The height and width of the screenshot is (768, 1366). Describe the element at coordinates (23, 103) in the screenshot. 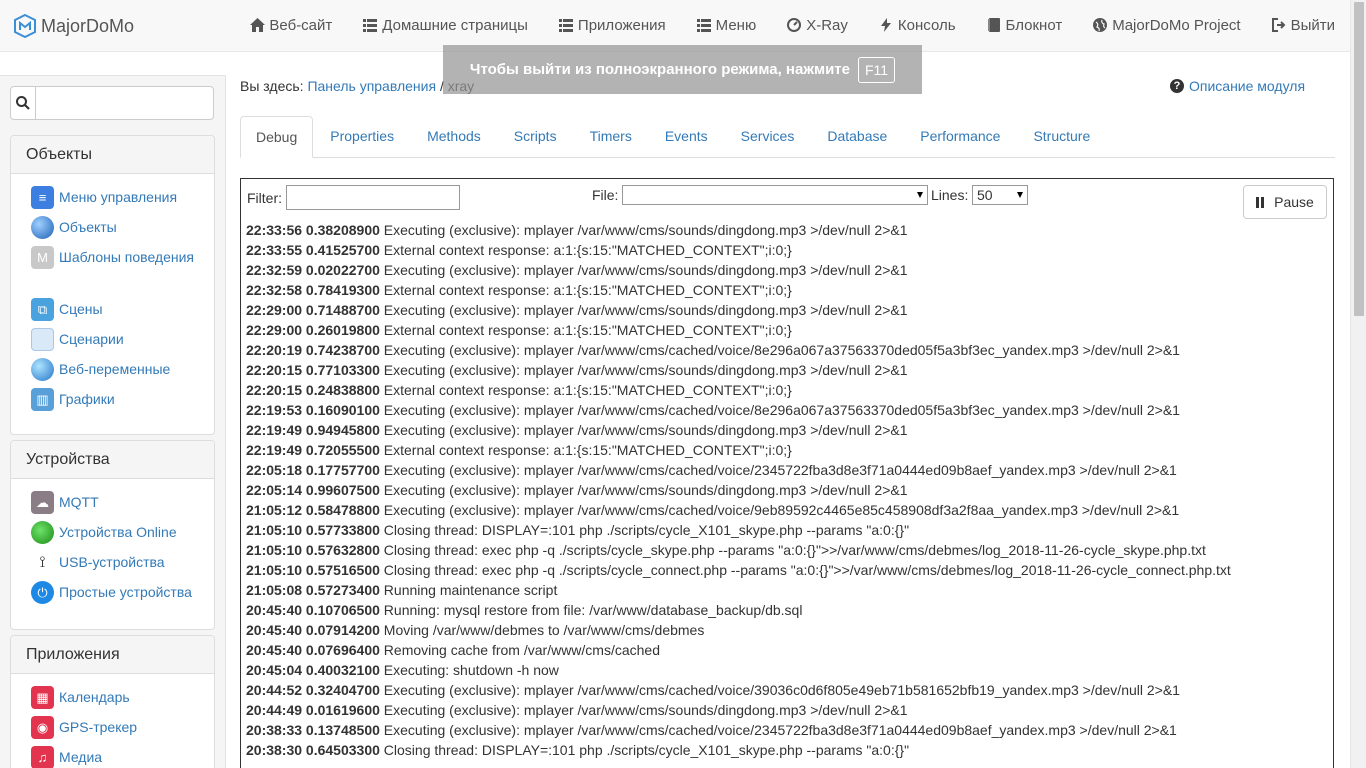

I see `search-button` at that location.